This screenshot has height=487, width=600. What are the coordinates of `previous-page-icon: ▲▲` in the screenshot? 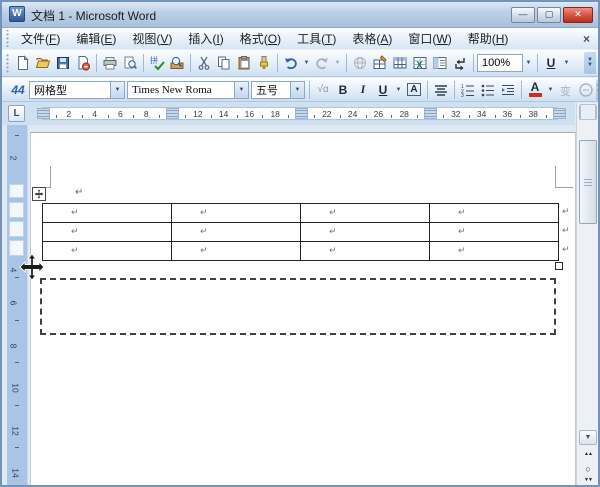 It's located at (588, 457).